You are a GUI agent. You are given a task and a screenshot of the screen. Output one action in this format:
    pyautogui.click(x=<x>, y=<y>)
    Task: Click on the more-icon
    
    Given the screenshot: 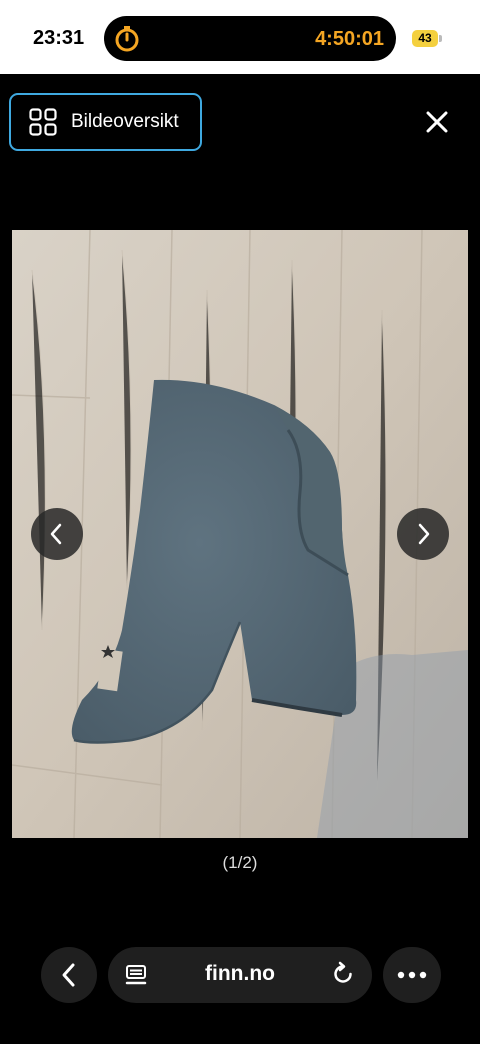 What is the action you would take?
    pyautogui.click(x=412, y=975)
    